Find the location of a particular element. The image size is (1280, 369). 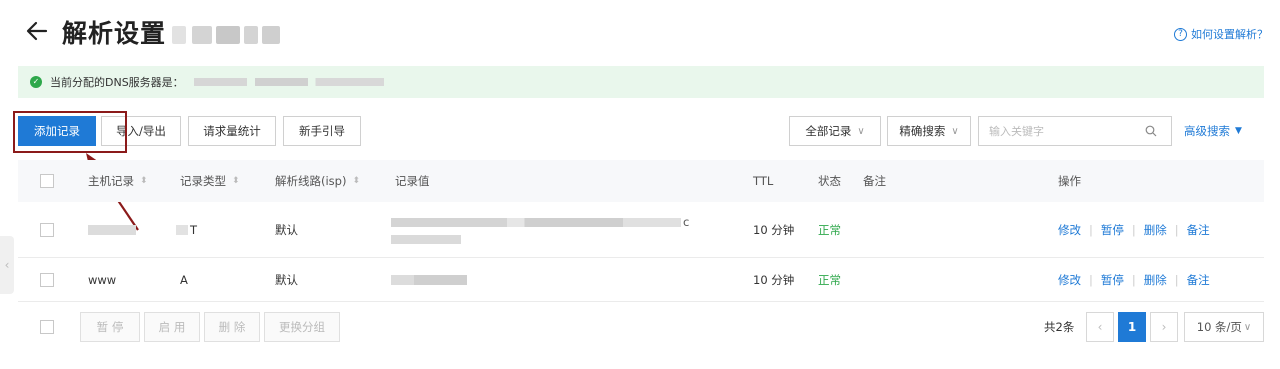

batch-pause-button: 暂 停 is located at coordinates (110, 327).